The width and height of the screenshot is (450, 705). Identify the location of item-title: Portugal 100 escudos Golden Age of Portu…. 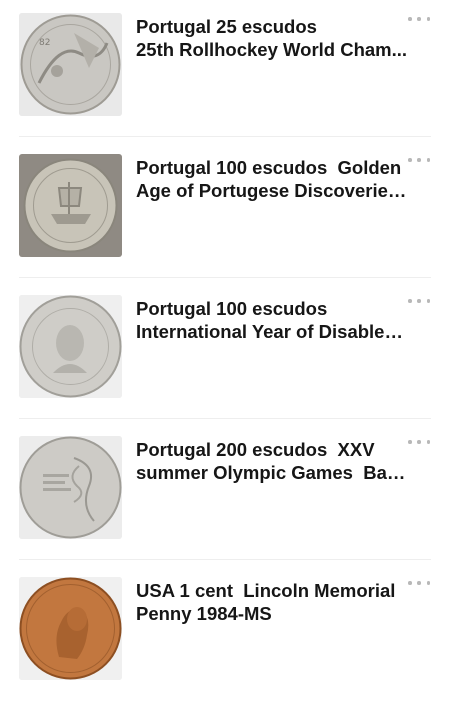
(272, 179).